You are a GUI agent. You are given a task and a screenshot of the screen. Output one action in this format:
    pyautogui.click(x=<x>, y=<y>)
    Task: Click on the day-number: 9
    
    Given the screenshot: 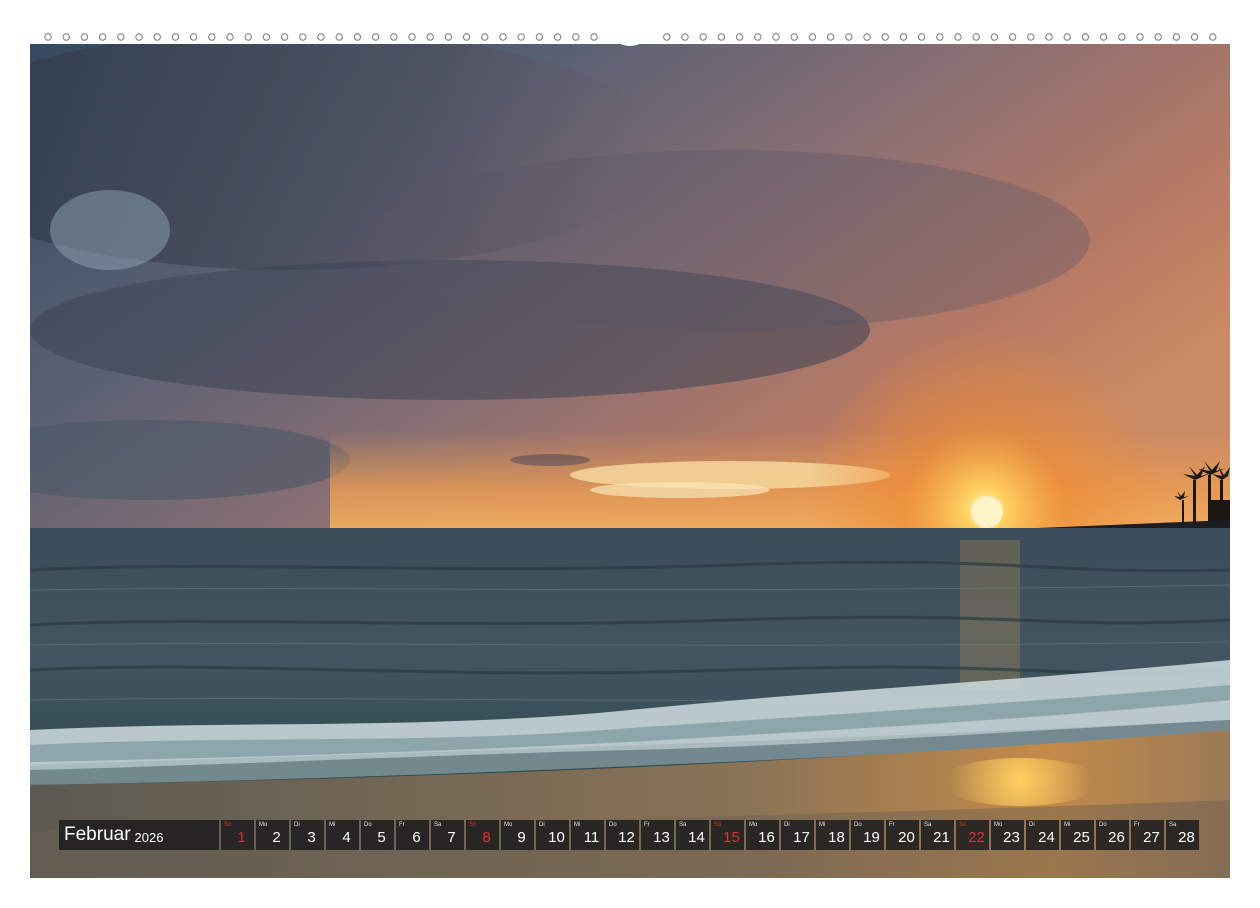 What is the action you would take?
    pyautogui.click(x=521, y=837)
    